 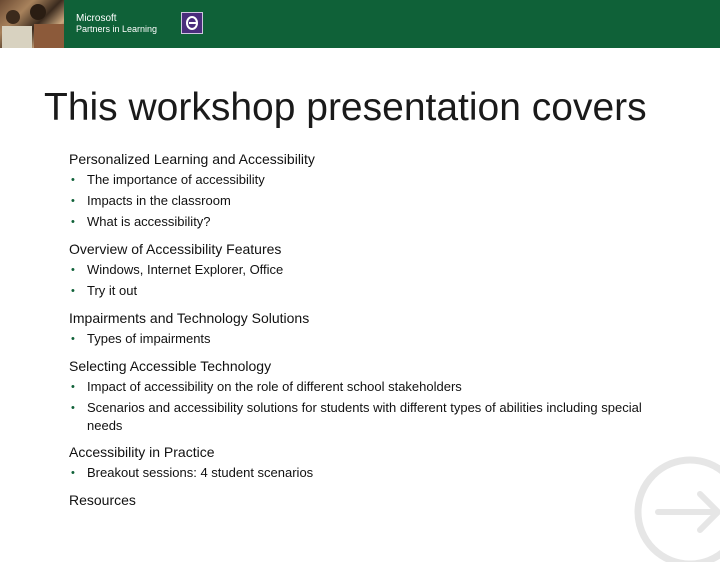 I want to click on bullet-item: • Breakout sessions: 4 student scenarios, so click(x=369, y=473).